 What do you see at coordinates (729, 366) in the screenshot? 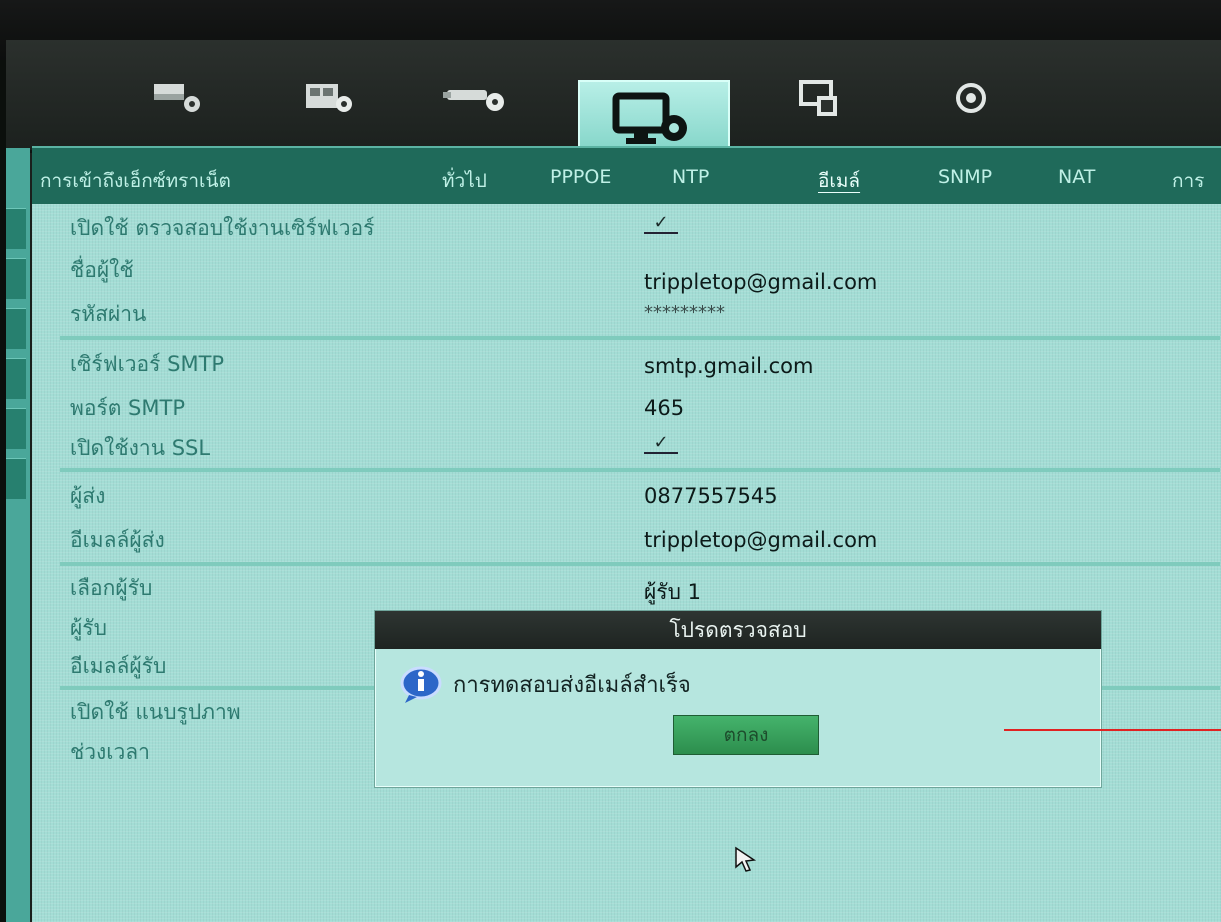
I see `smtp-server-field: smtp.gmail.com` at bounding box center [729, 366].